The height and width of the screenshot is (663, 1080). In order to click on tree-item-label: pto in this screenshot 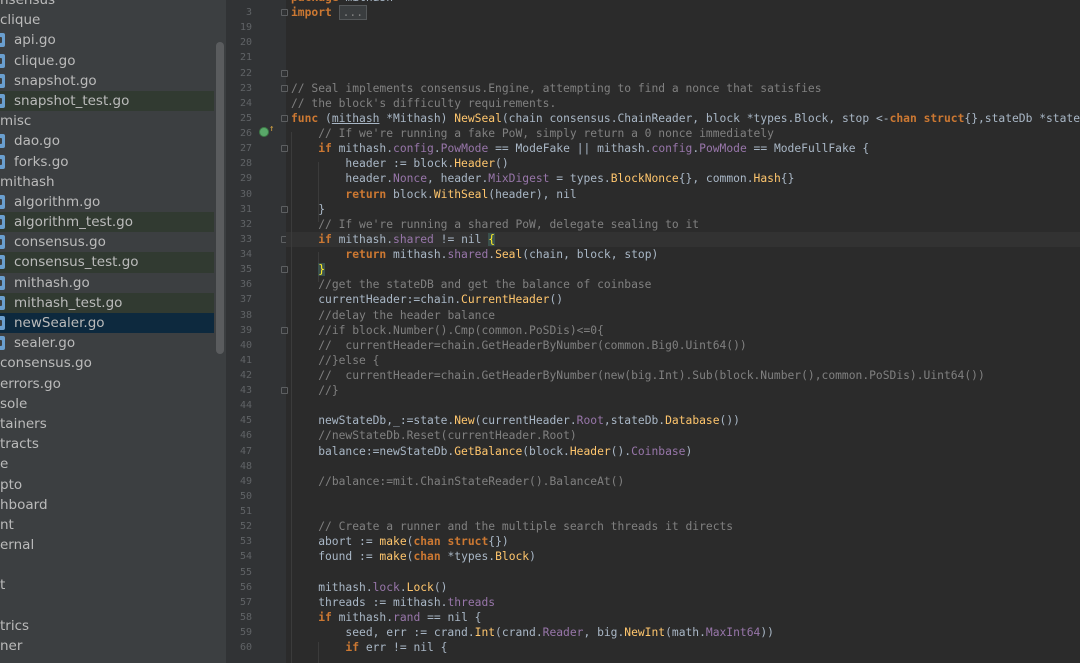, I will do `click(11, 484)`.